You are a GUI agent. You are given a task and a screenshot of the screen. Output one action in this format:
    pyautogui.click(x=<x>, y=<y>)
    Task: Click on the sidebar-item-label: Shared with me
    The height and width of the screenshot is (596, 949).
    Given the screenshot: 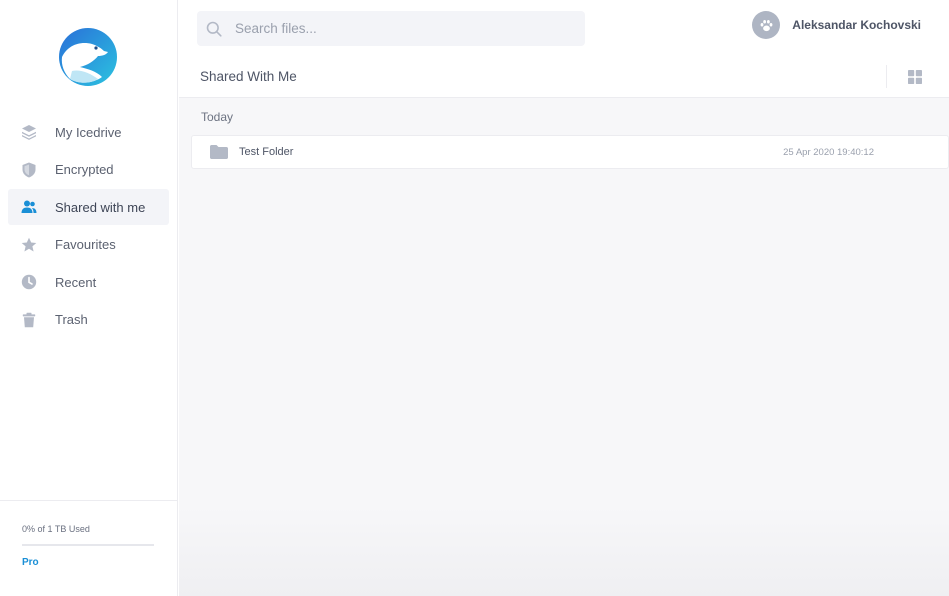 What is the action you would take?
    pyautogui.click(x=100, y=207)
    